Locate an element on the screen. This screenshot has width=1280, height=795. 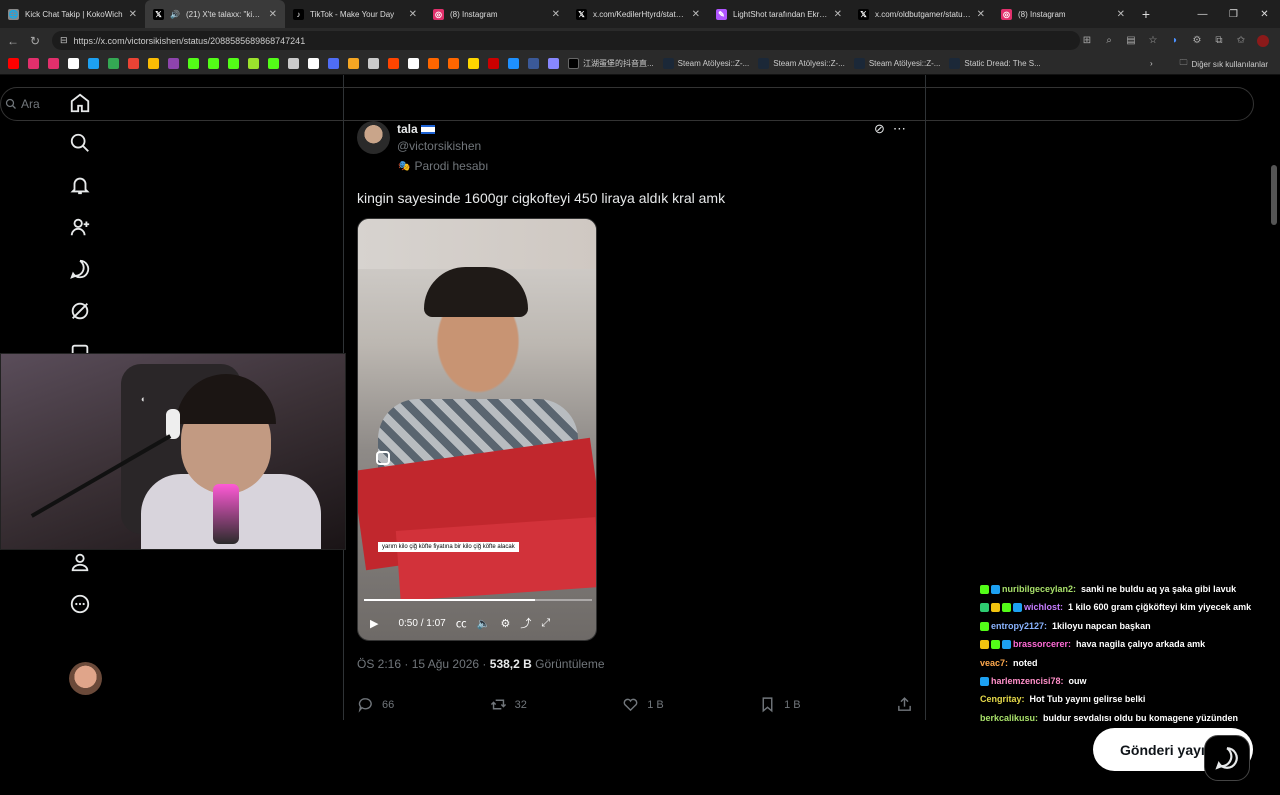
zoom-icon: ⌕ is located at coordinates (1109, 40).